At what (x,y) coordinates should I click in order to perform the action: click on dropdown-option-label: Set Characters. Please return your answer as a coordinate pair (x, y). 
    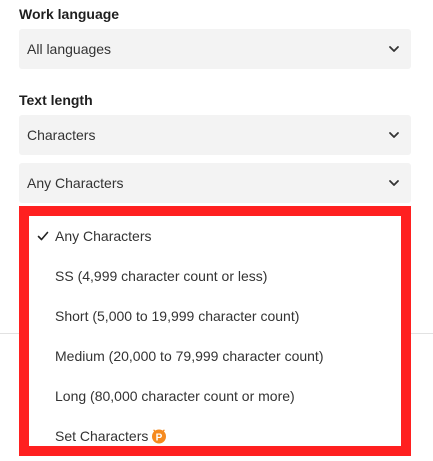
    Looking at the image, I should click on (102, 436).